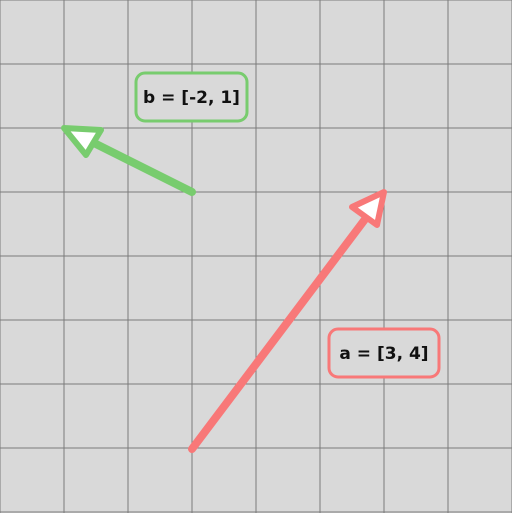 The image size is (512, 513). Describe the element at coordinates (139, 165) in the screenshot. I see `vector-b-shaft` at that location.